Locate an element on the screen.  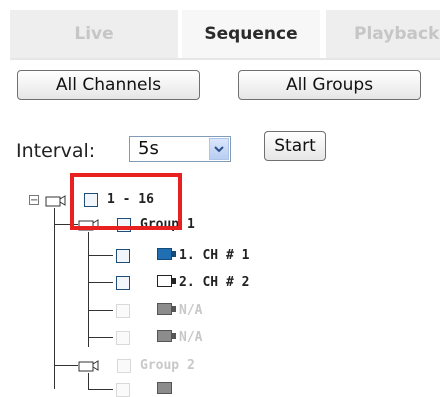
interval-value: 5s is located at coordinates (148, 148).